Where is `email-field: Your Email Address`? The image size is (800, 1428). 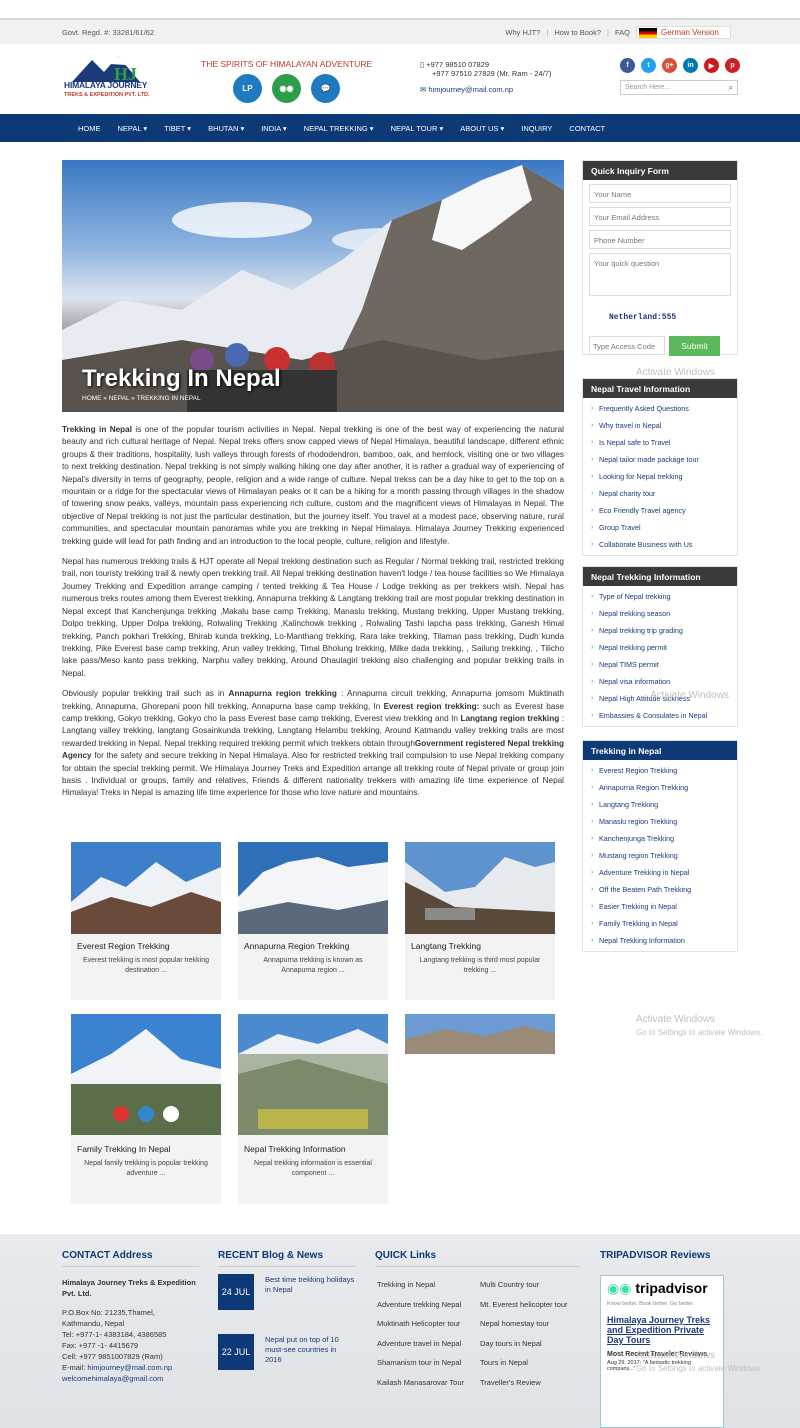
email-field: Your Email Address is located at coordinates (660, 216).